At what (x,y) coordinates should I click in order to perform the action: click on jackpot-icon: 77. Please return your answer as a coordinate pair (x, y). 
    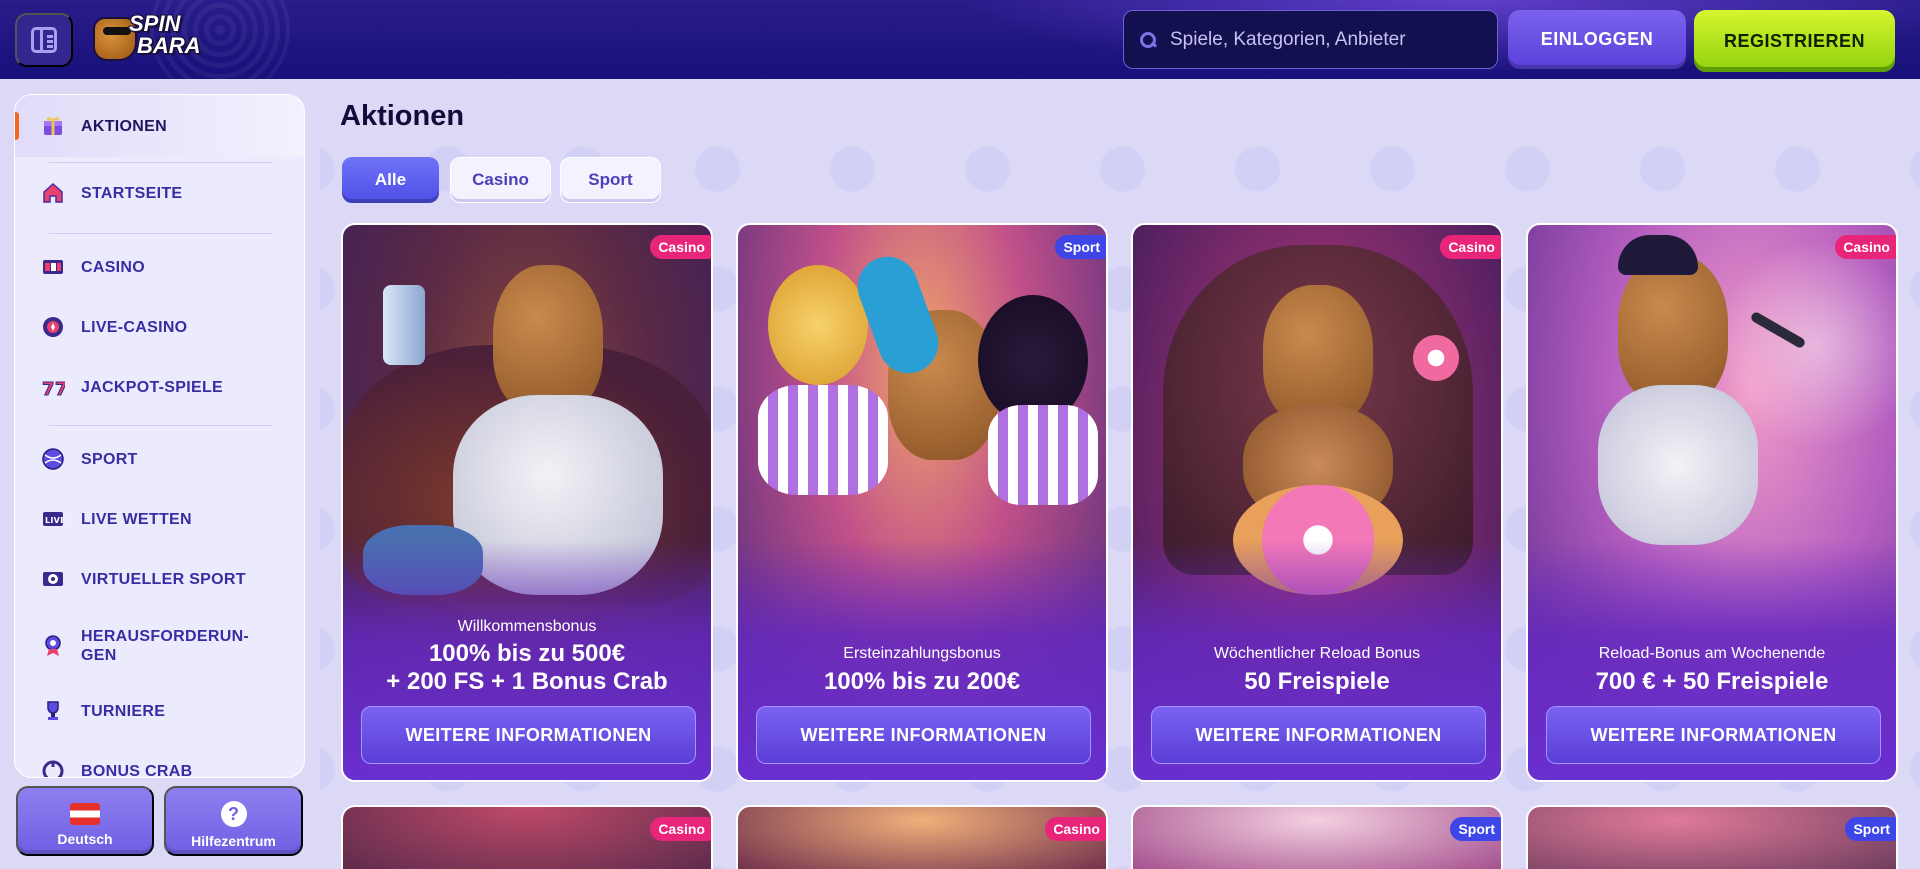
    Looking at the image, I should click on (53, 387).